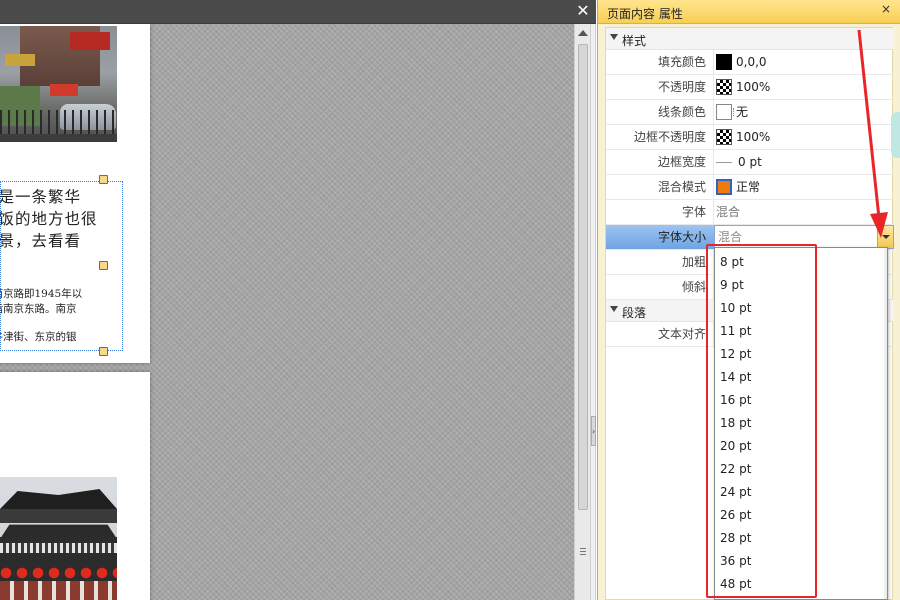 Image resolution: width=900 pixels, height=600 pixels. Describe the element at coordinates (669, 137) in the screenshot. I see `property-label: 边框不透明度` at that location.